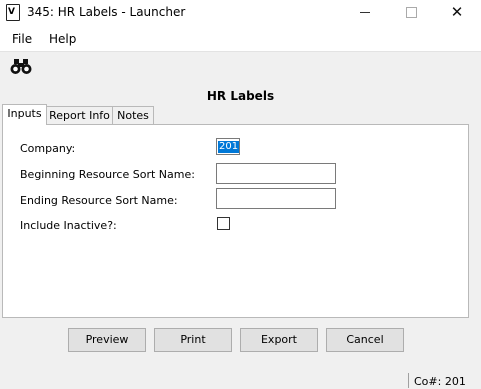 The height and width of the screenshot is (389, 481). I want to click on company-field: 201, so click(228, 146).